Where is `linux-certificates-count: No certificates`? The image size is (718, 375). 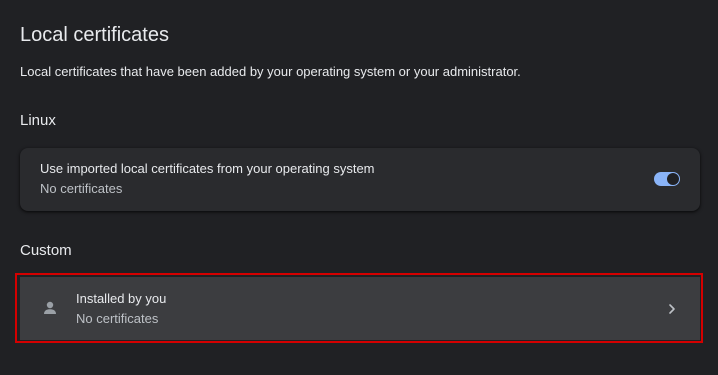 linux-certificates-count: No certificates is located at coordinates (81, 188).